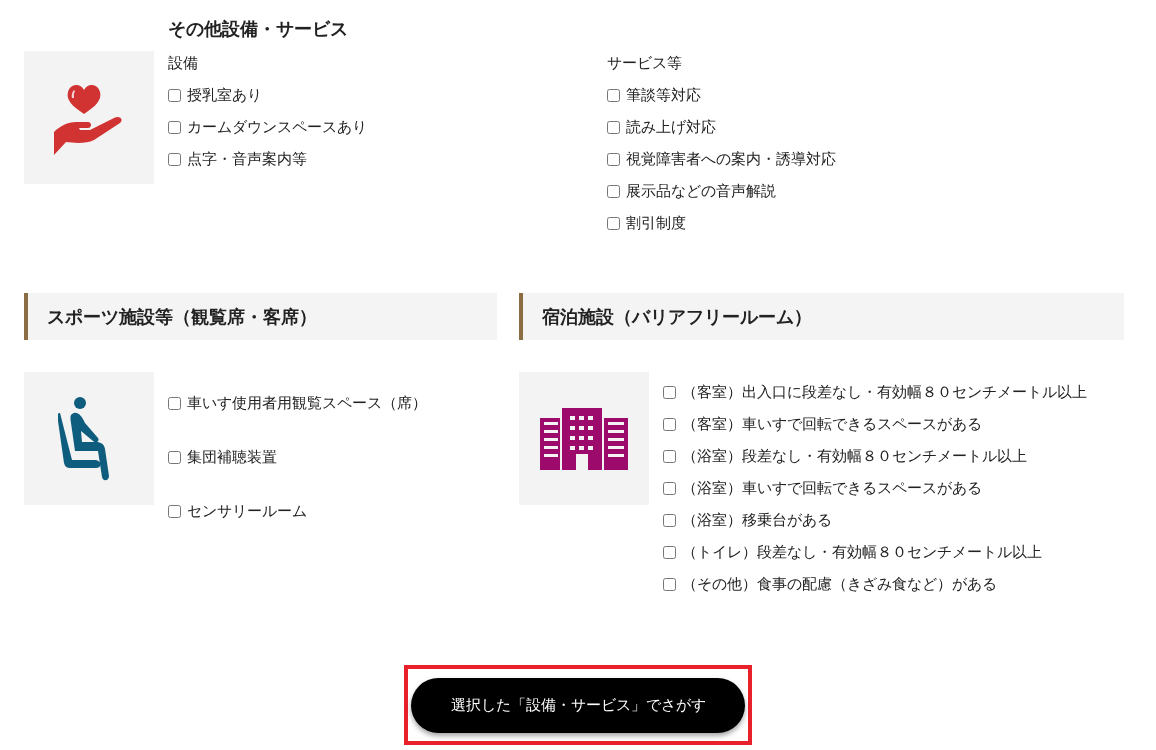 This screenshot has height=750, width=1156. What do you see at coordinates (578, 705) in the screenshot?
I see `search-button: 選択した「設備・サービス」でさがす` at bounding box center [578, 705].